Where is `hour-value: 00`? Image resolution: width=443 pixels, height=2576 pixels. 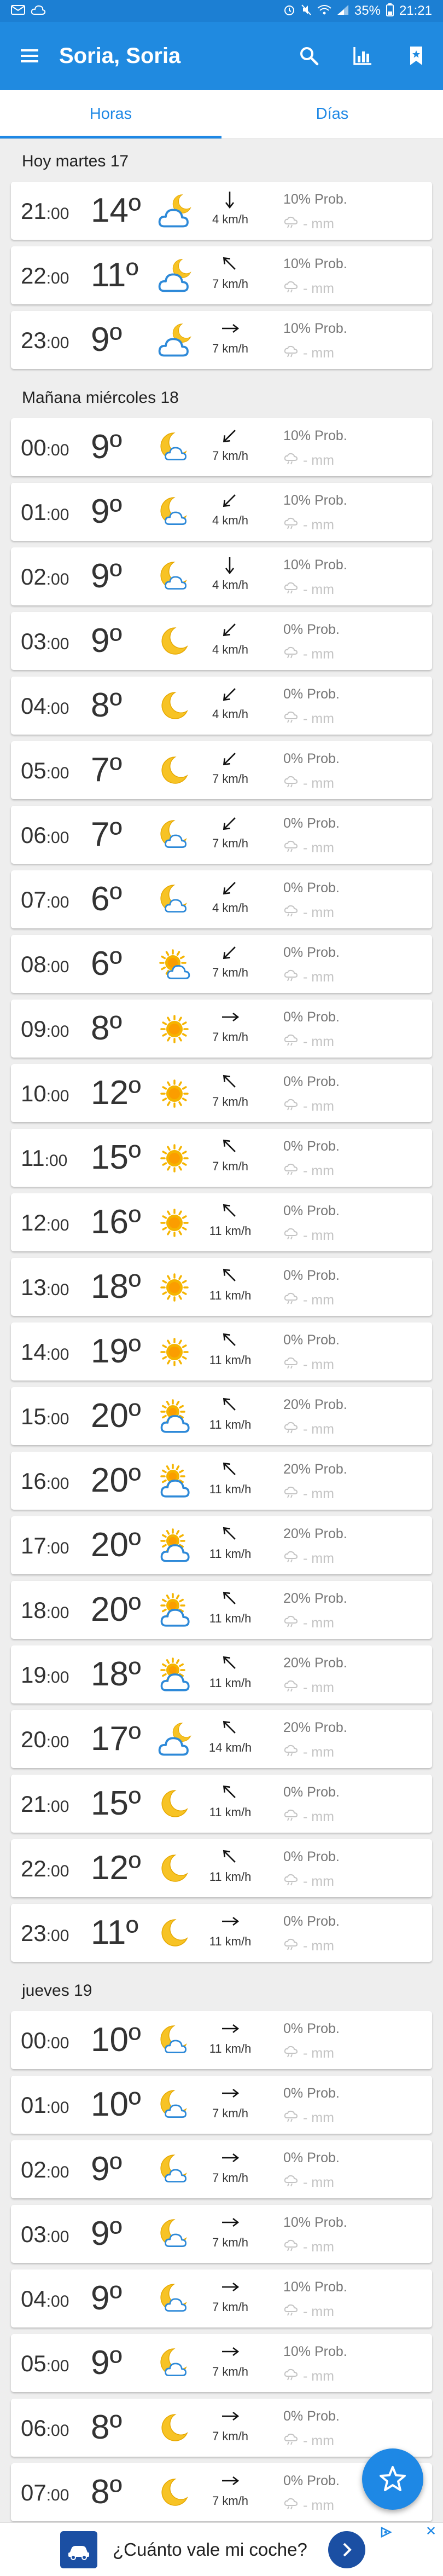 hour-value: 00 is located at coordinates (34, 2040).